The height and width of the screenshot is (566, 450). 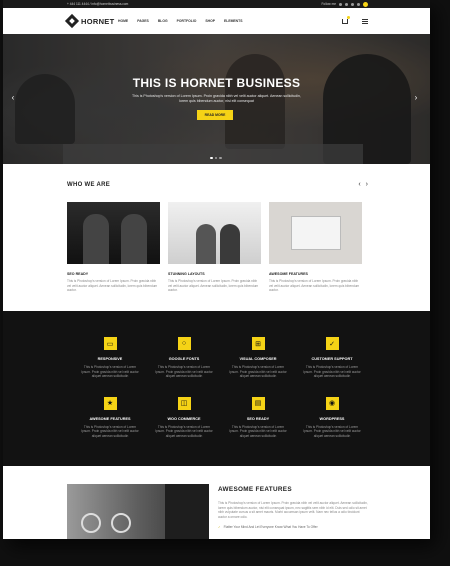 What do you see at coordinates (210, 21) in the screenshot?
I see `nav-item-shop: SHOP` at bounding box center [210, 21].